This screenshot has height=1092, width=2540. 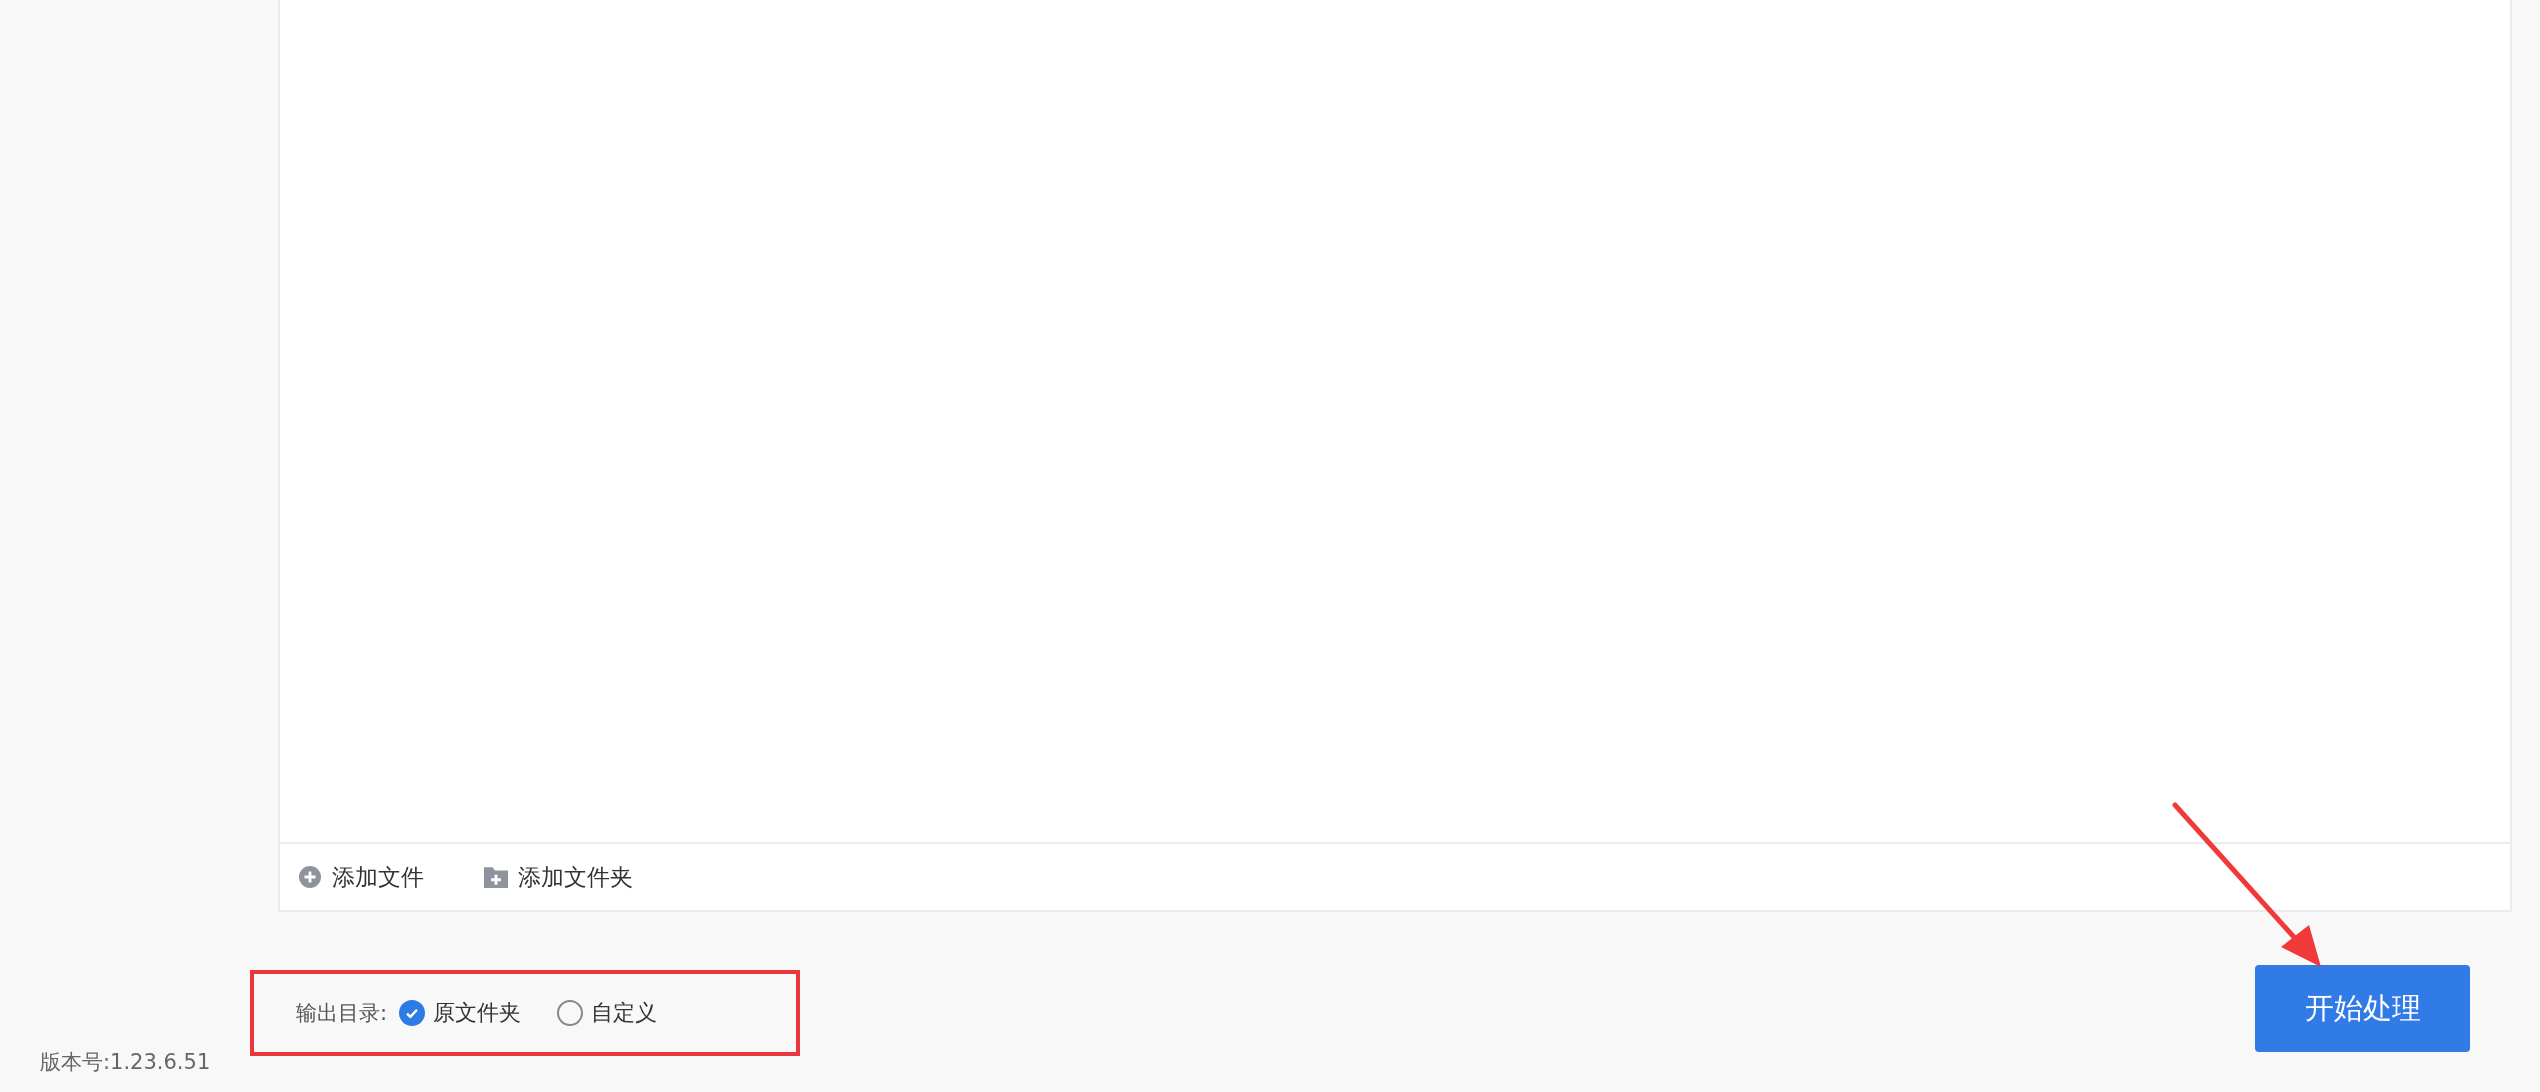 I want to click on radio-option: 自定义, so click(x=607, y=1013).